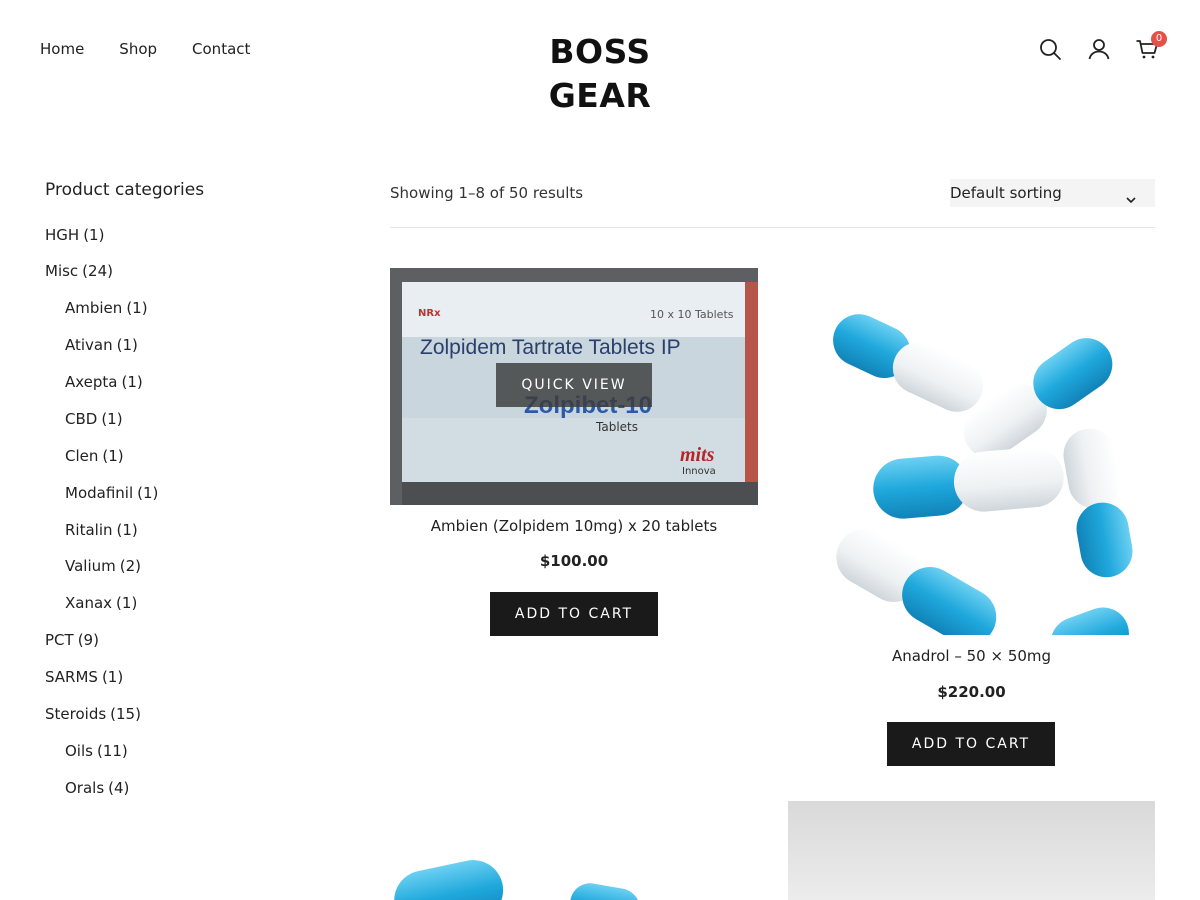 This screenshot has width=1200, height=900. Describe the element at coordinates (81, 456) in the screenshot. I see `category-label: Clen` at that location.